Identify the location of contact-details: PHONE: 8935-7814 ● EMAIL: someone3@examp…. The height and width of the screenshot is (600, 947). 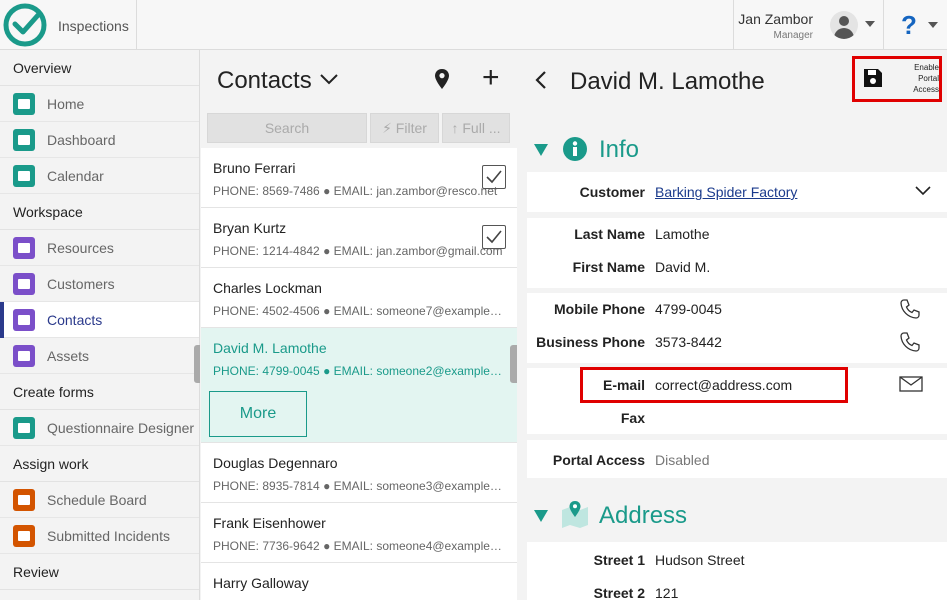
(358, 486).